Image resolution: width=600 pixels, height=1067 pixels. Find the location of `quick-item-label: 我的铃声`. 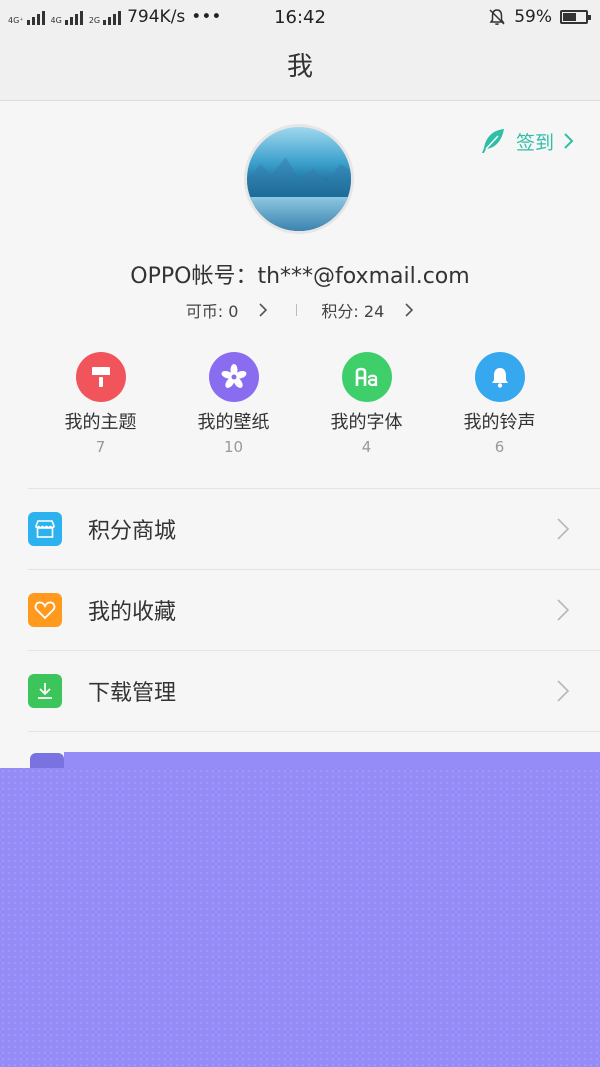

quick-item-label: 我的铃声 is located at coordinates (499, 422).